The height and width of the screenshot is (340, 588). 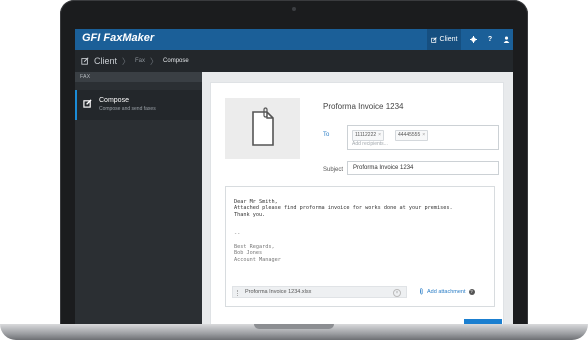 I want to click on add-attachment-label: Add attachment, so click(x=446, y=291).